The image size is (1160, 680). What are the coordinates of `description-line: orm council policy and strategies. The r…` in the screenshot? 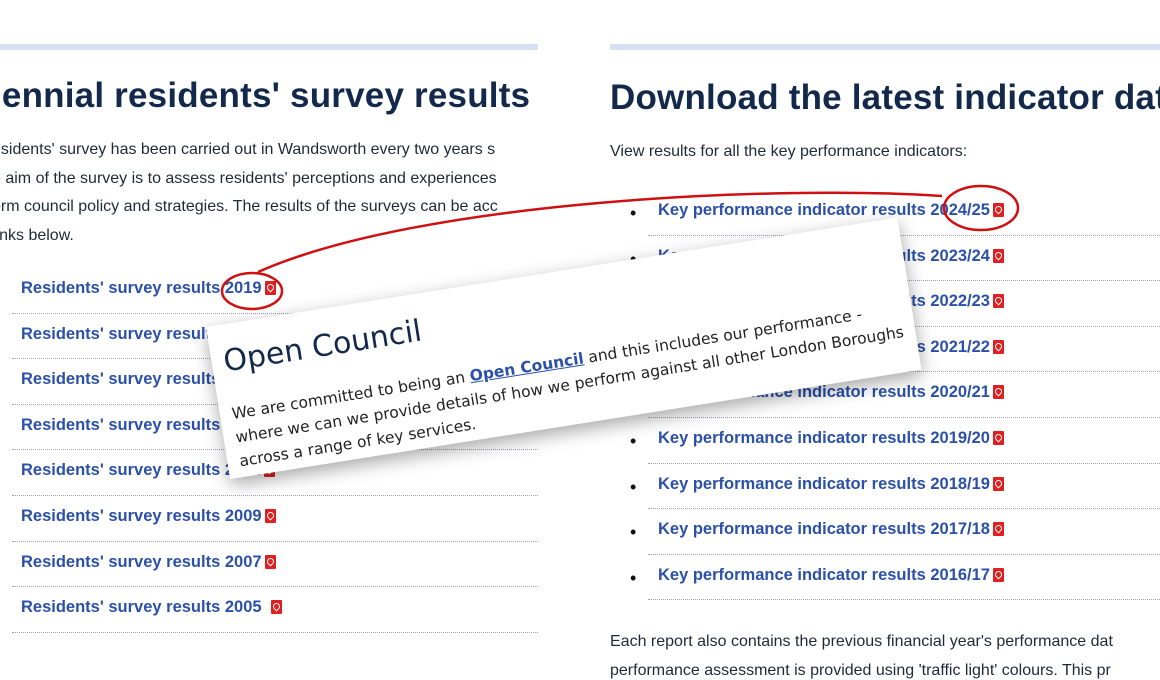 It's located at (249, 206).